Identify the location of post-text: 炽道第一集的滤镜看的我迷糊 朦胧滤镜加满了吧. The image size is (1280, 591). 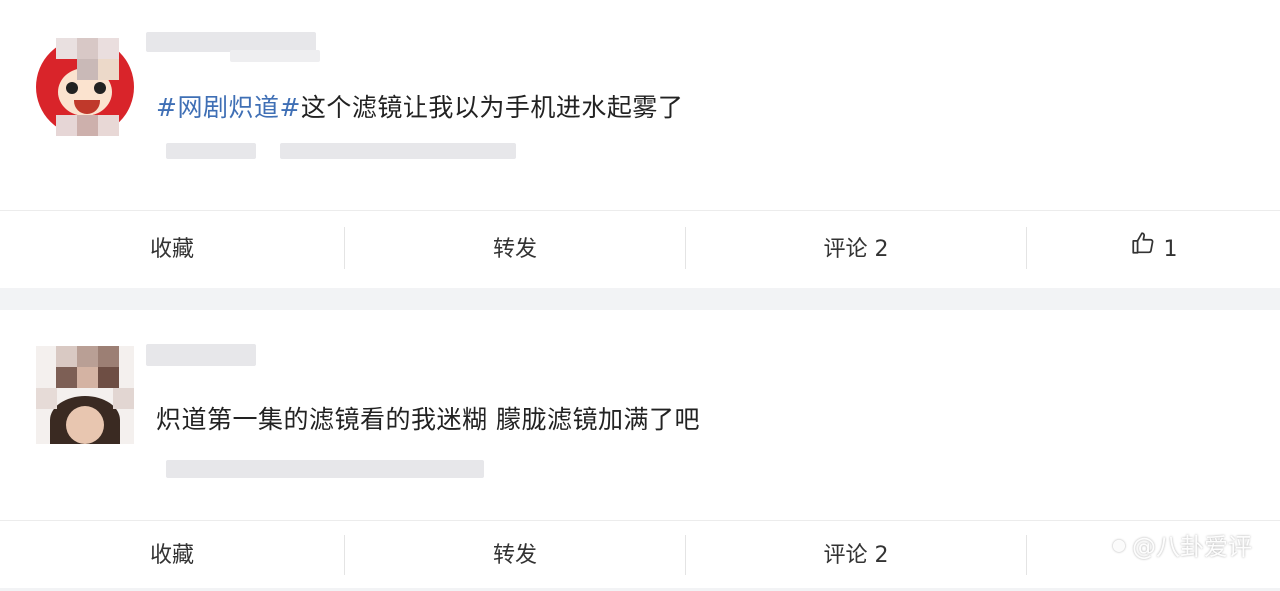
(428, 418).